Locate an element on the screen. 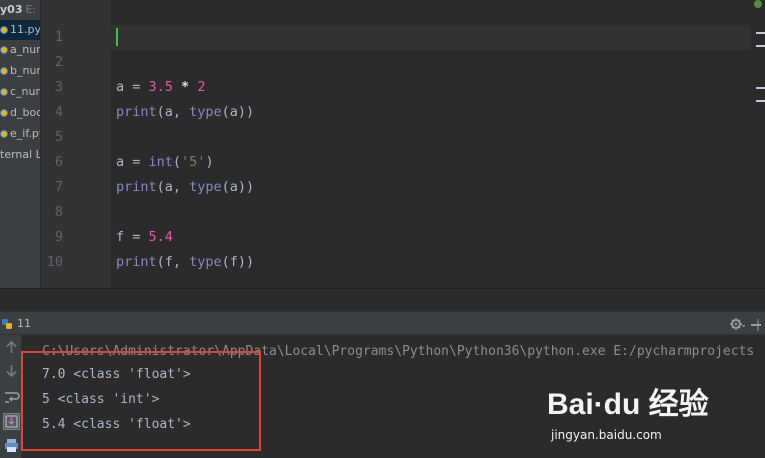 This screenshot has width=765, height=458. file-item: b_num is located at coordinates (20, 71).